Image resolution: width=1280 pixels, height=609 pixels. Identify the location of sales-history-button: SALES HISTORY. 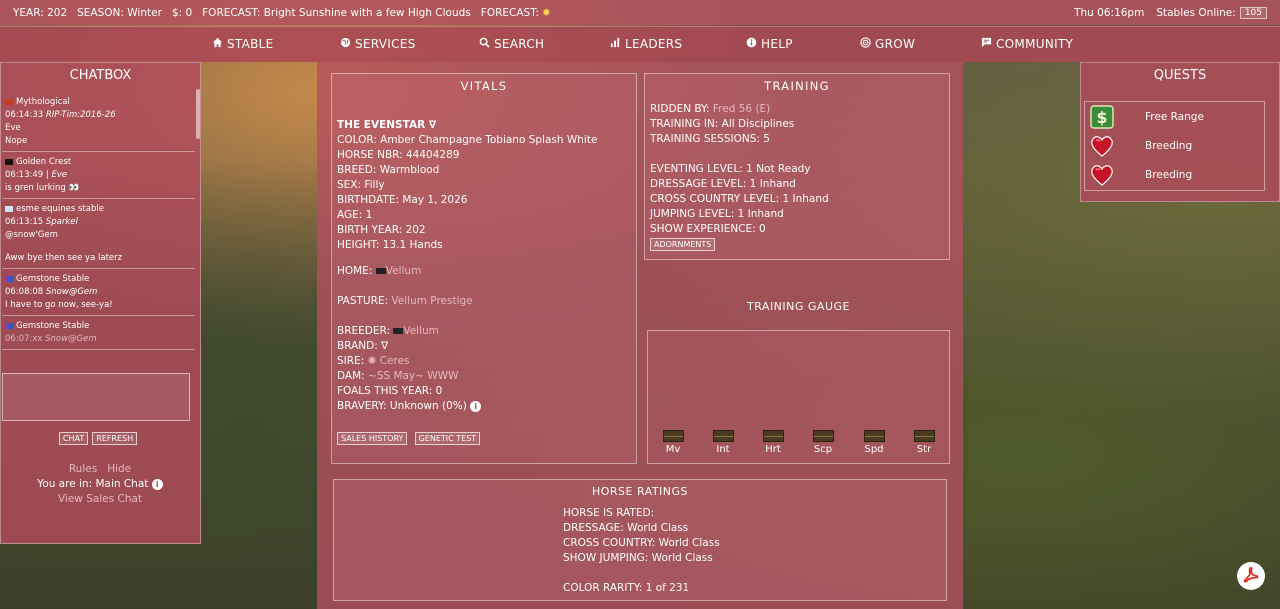
(372, 438).